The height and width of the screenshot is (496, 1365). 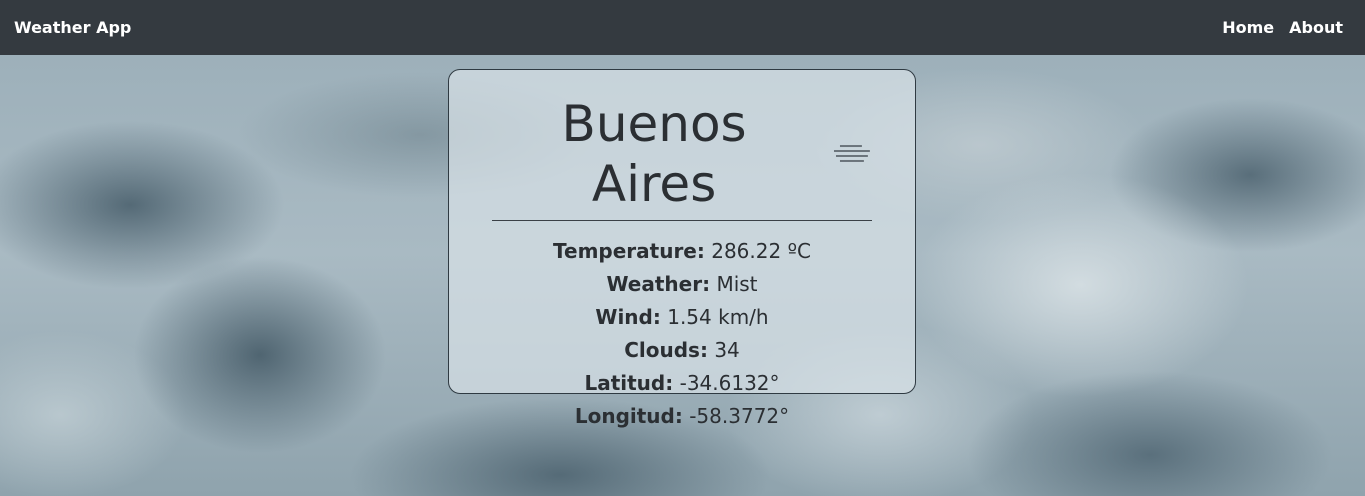 I want to click on city-name: Buenos Aires, so click(x=654, y=154).